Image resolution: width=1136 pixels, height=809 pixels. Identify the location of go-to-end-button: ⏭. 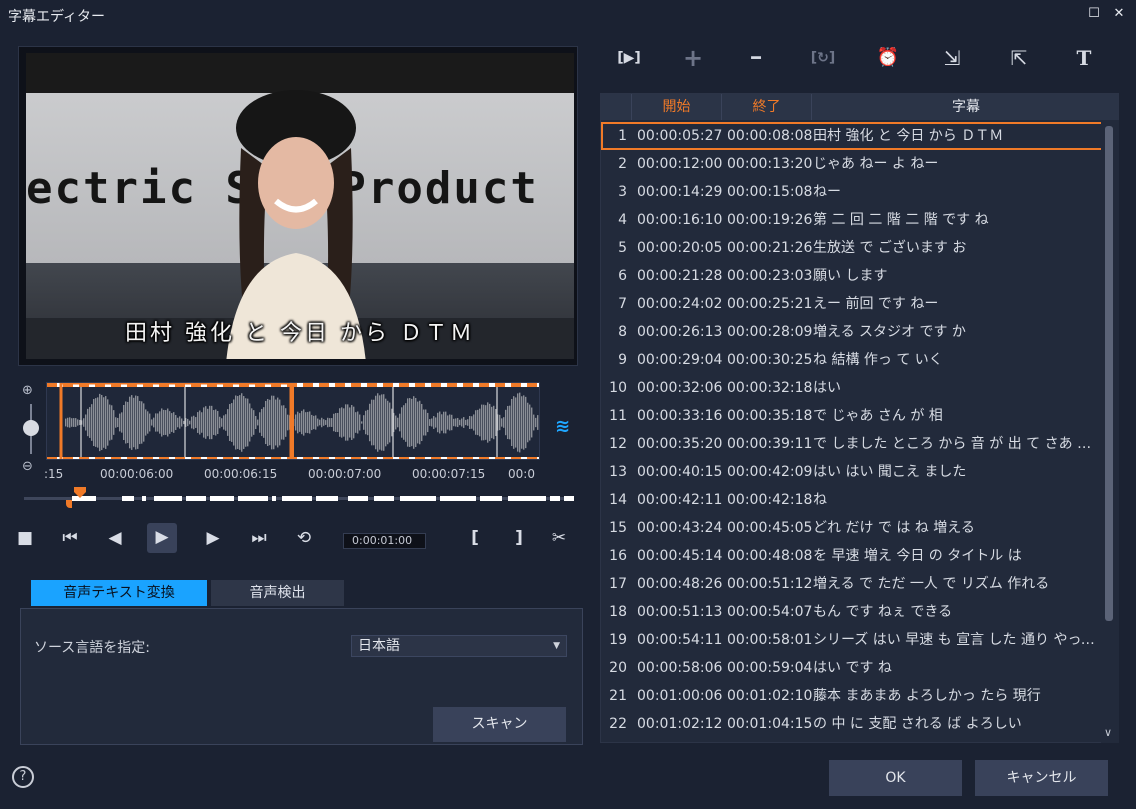
(259, 538).